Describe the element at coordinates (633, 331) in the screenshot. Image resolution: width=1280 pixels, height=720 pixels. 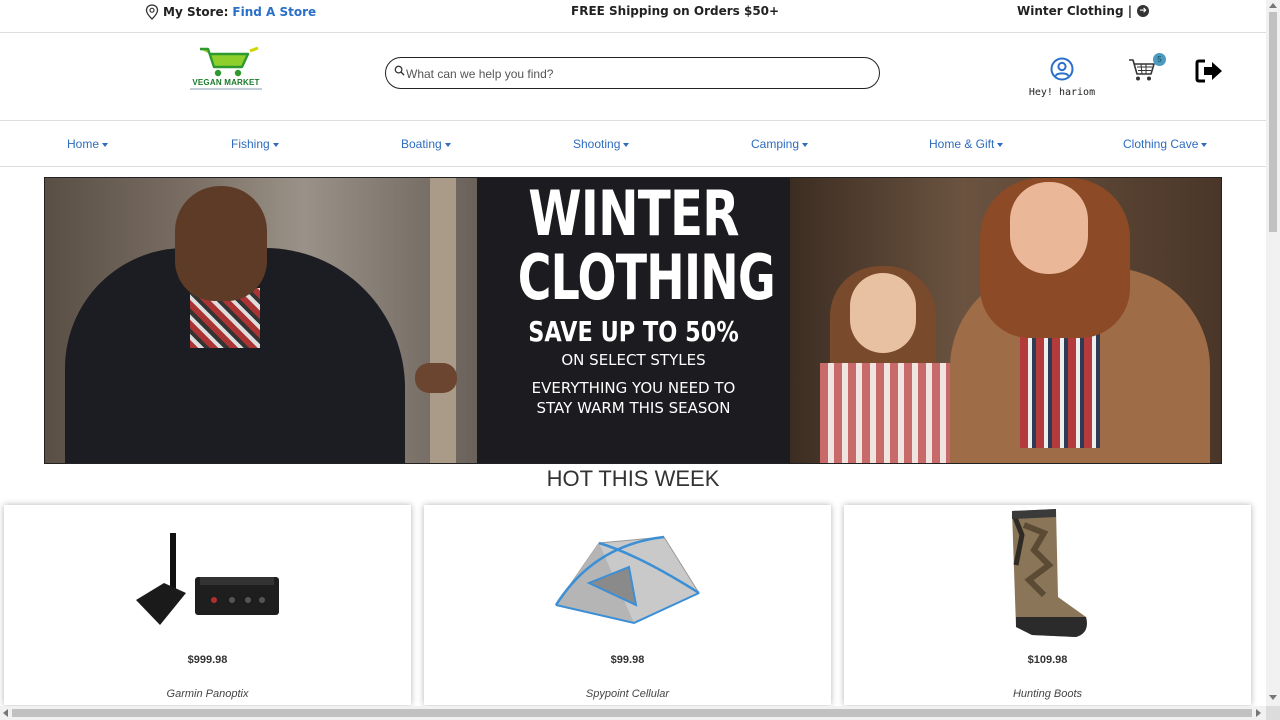
I see `banner-save-text: SAVE UP TO 50%` at that location.